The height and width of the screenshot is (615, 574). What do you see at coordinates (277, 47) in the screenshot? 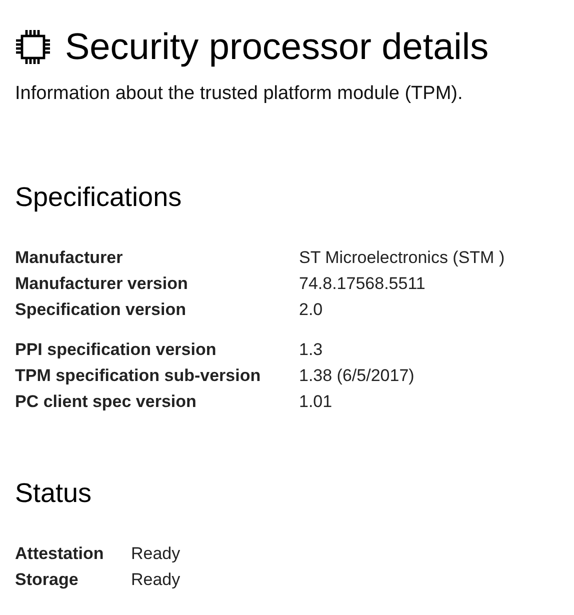
I see `page-title: Security processor details` at bounding box center [277, 47].